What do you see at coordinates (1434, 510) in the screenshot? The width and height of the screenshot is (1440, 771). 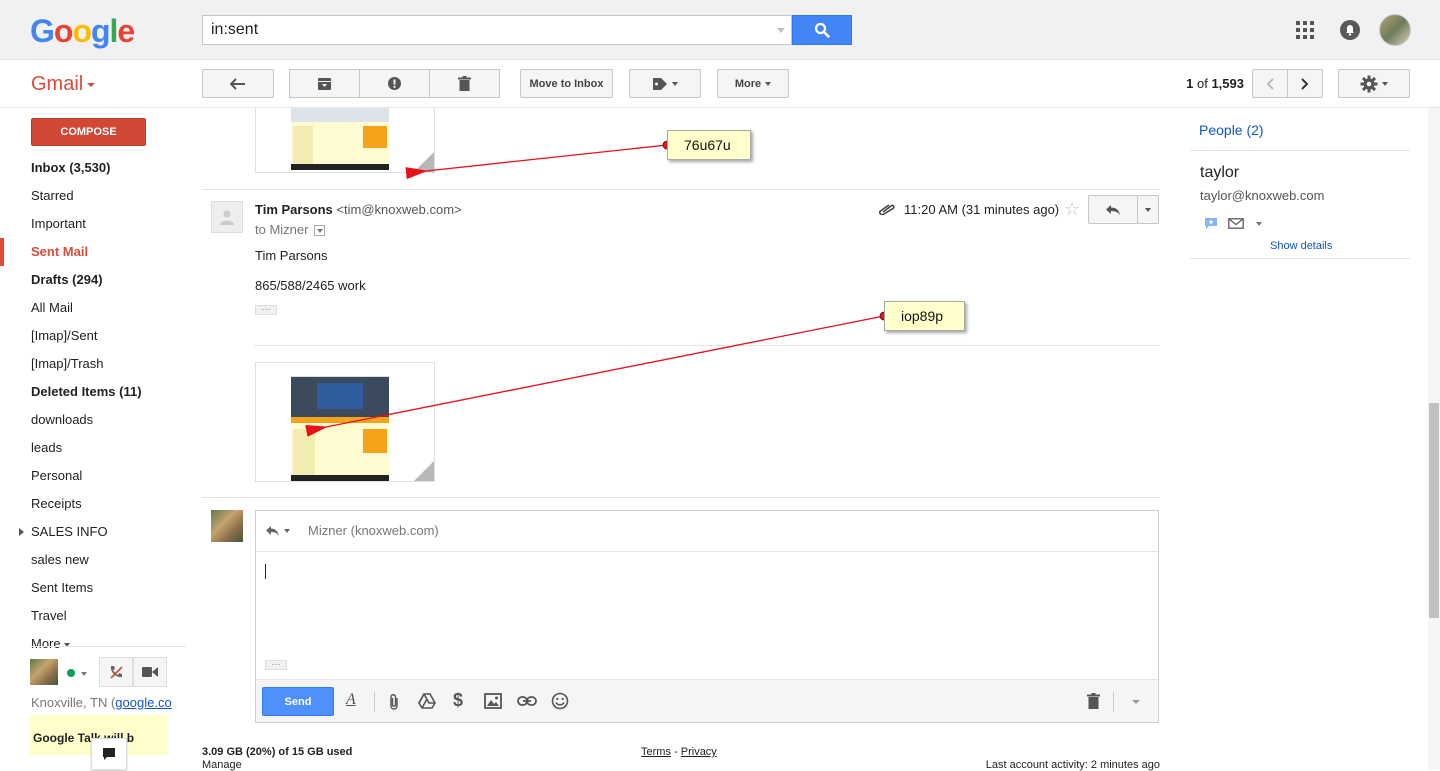 I see `scrollbar-thumb` at bounding box center [1434, 510].